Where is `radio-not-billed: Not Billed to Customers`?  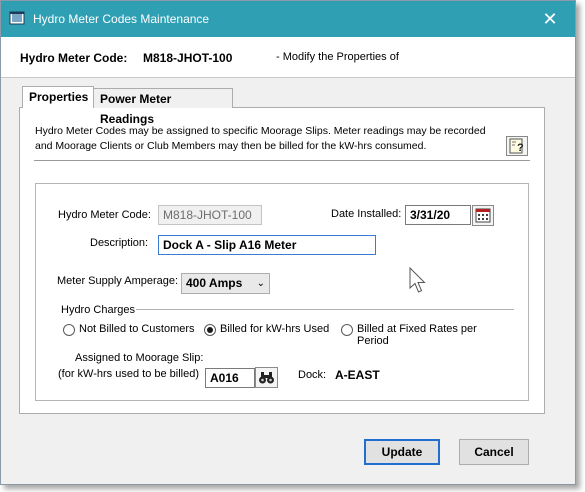
radio-not-billed: Not Billed to Customers is located at coordinates (131, 330).